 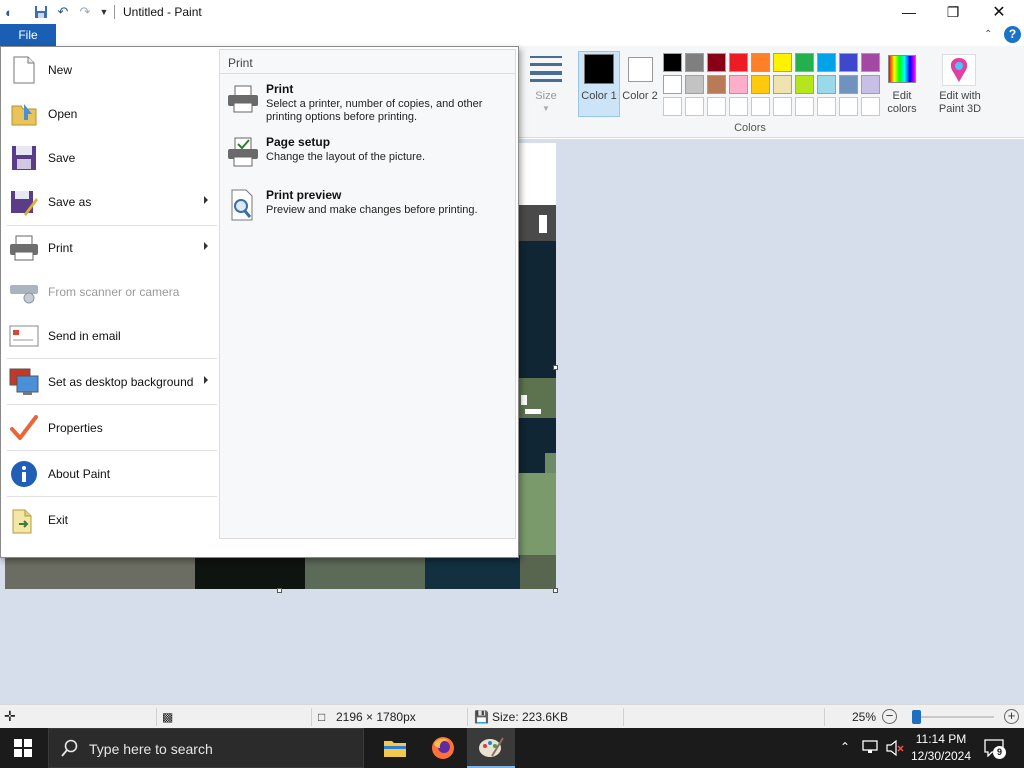 What do you see at coordinates (555, 590) in the screenshot?
I see `resize-handle-corner` at bounding box center [555, 590].